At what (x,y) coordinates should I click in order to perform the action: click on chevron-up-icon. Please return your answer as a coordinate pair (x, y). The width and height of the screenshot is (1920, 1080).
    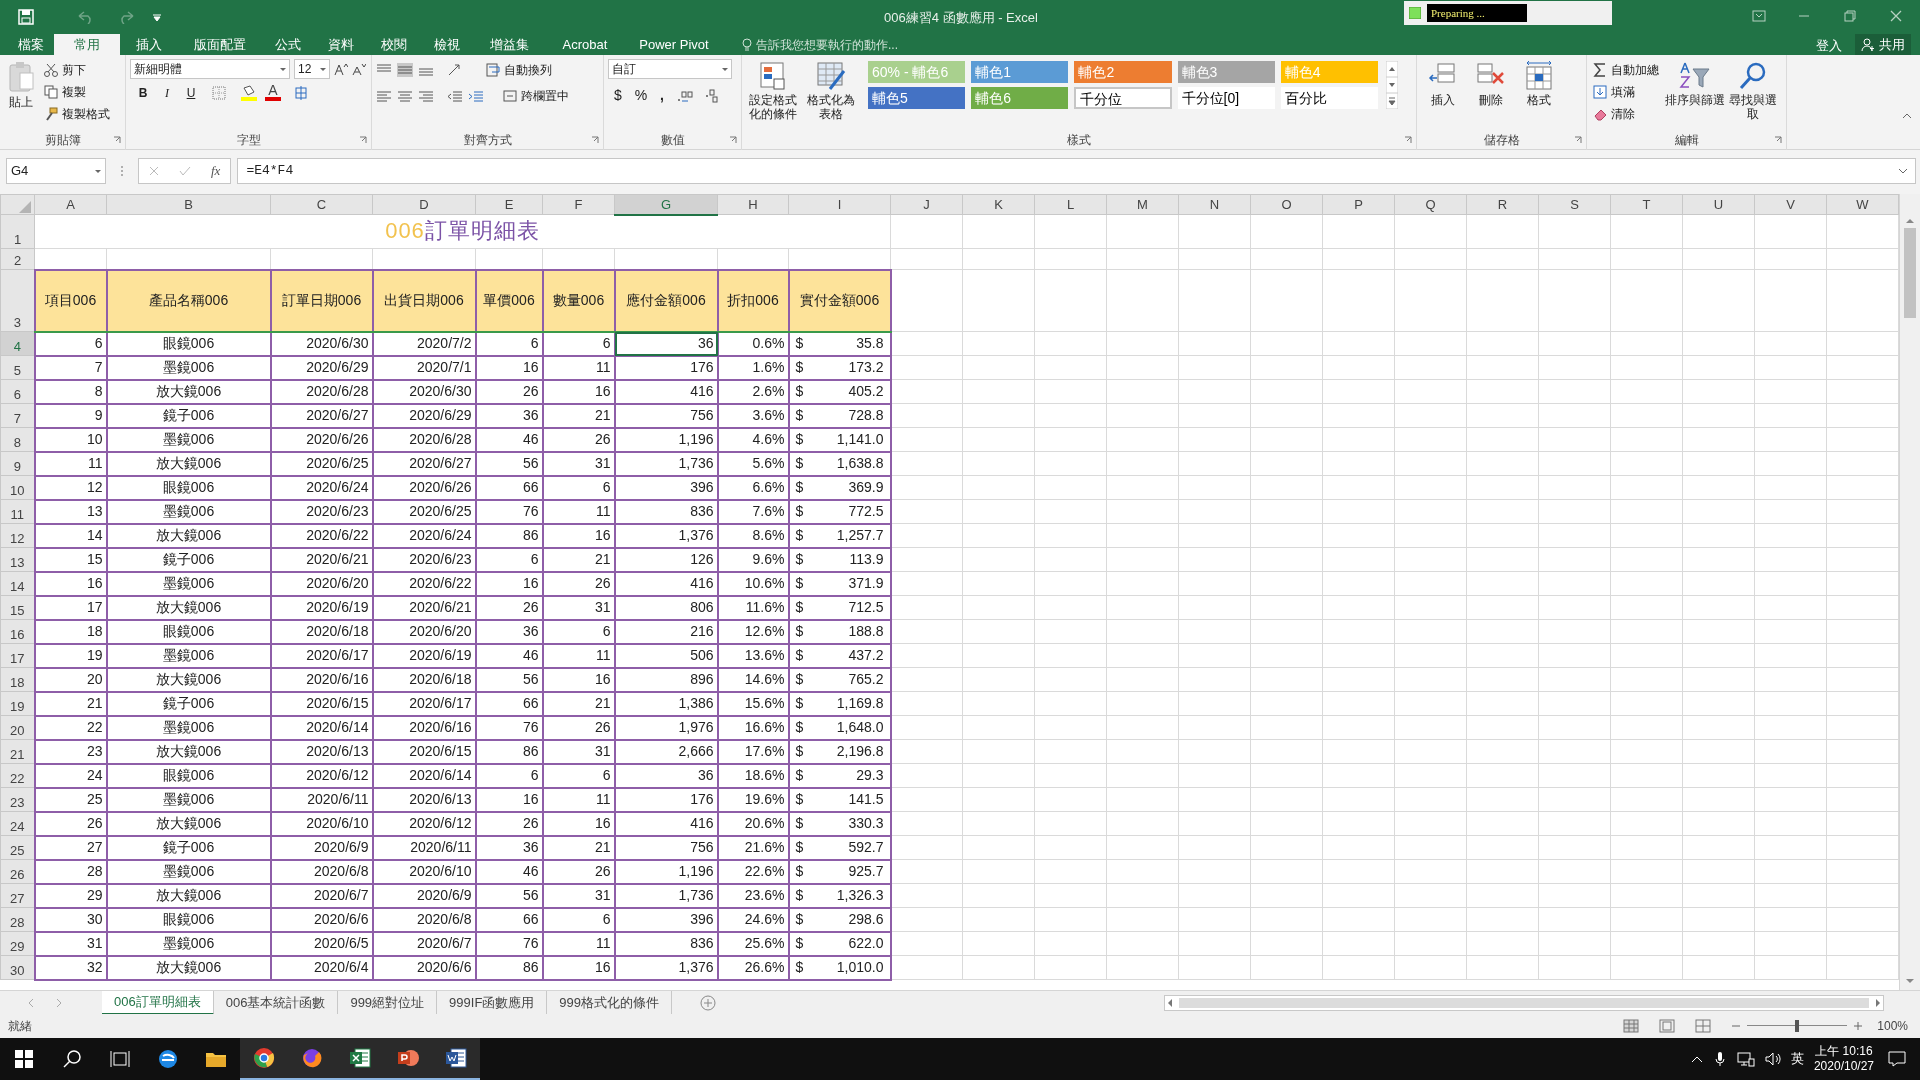
    Looking at the image, I should click on (1696, 1059).